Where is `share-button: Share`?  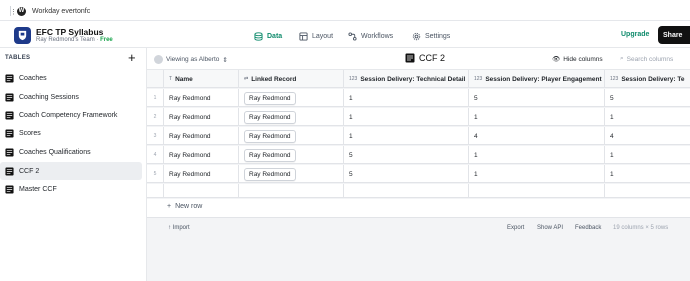
share-button: Share is located at coordinates (674, 35).